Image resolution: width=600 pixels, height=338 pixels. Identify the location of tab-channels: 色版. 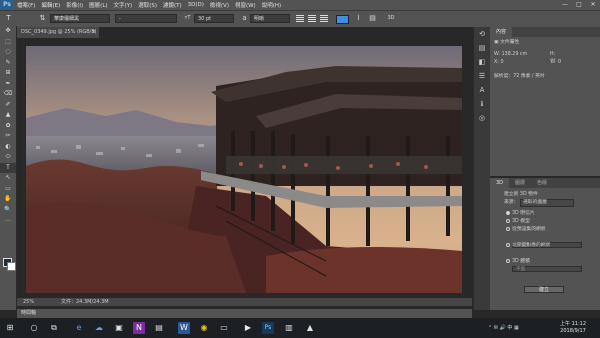
(542, 183).